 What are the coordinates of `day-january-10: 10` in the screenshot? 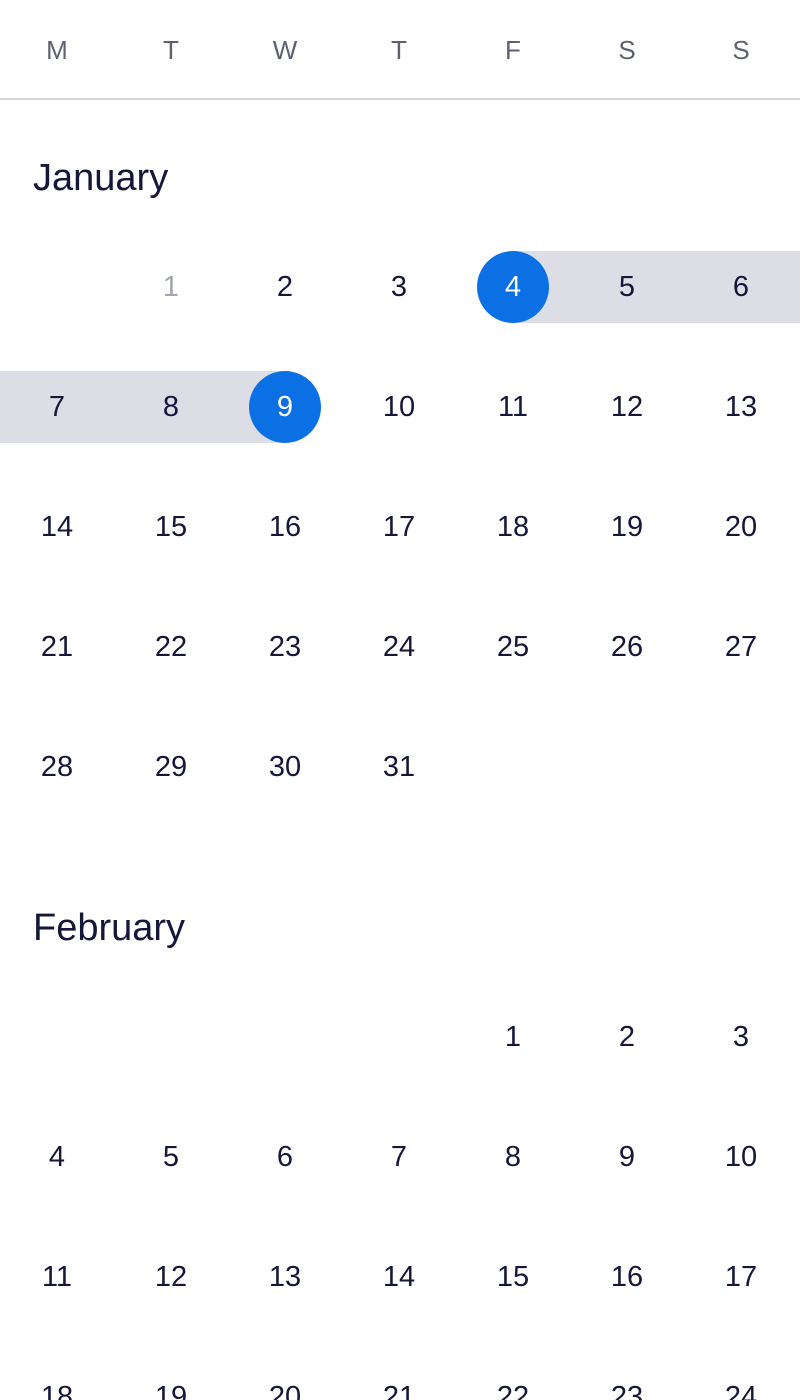 It's located at (399, 407).